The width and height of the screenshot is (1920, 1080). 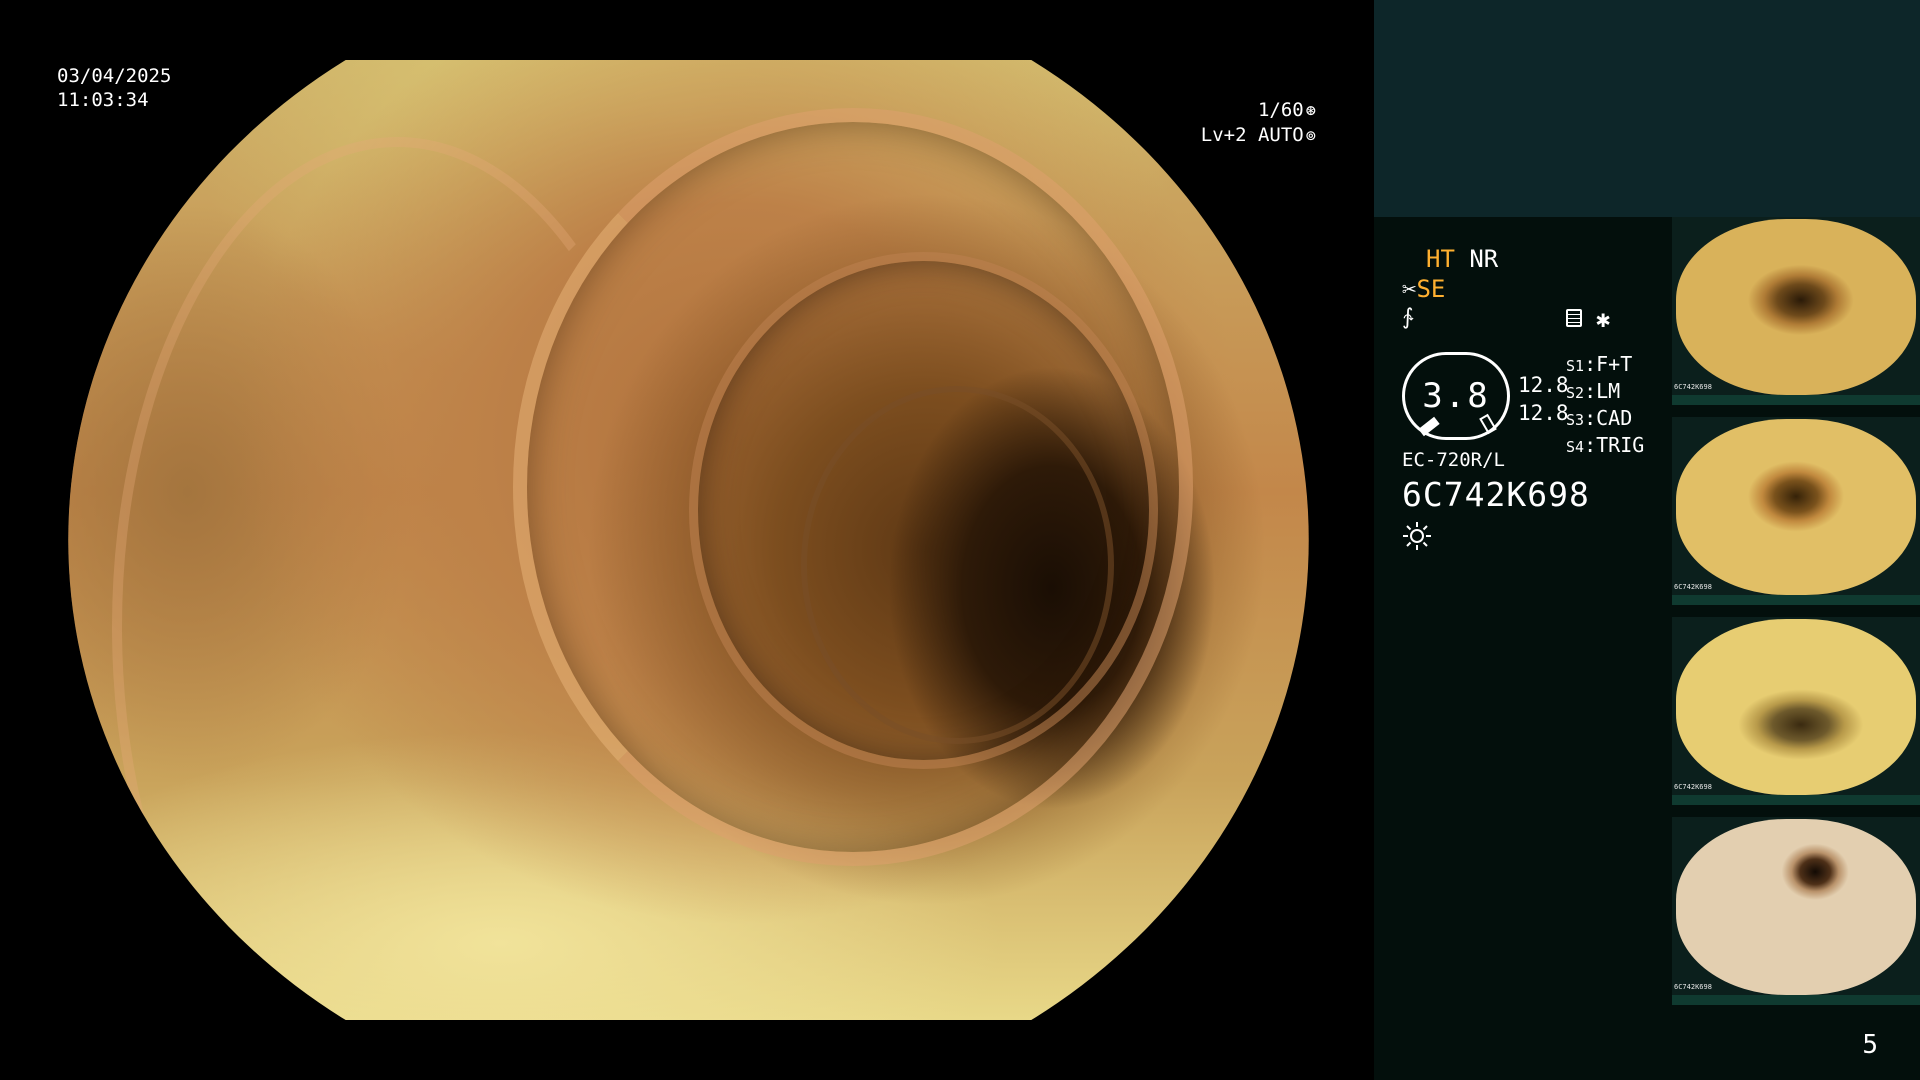 I want to click on se-label: SE, so click(x=1431, y=289).